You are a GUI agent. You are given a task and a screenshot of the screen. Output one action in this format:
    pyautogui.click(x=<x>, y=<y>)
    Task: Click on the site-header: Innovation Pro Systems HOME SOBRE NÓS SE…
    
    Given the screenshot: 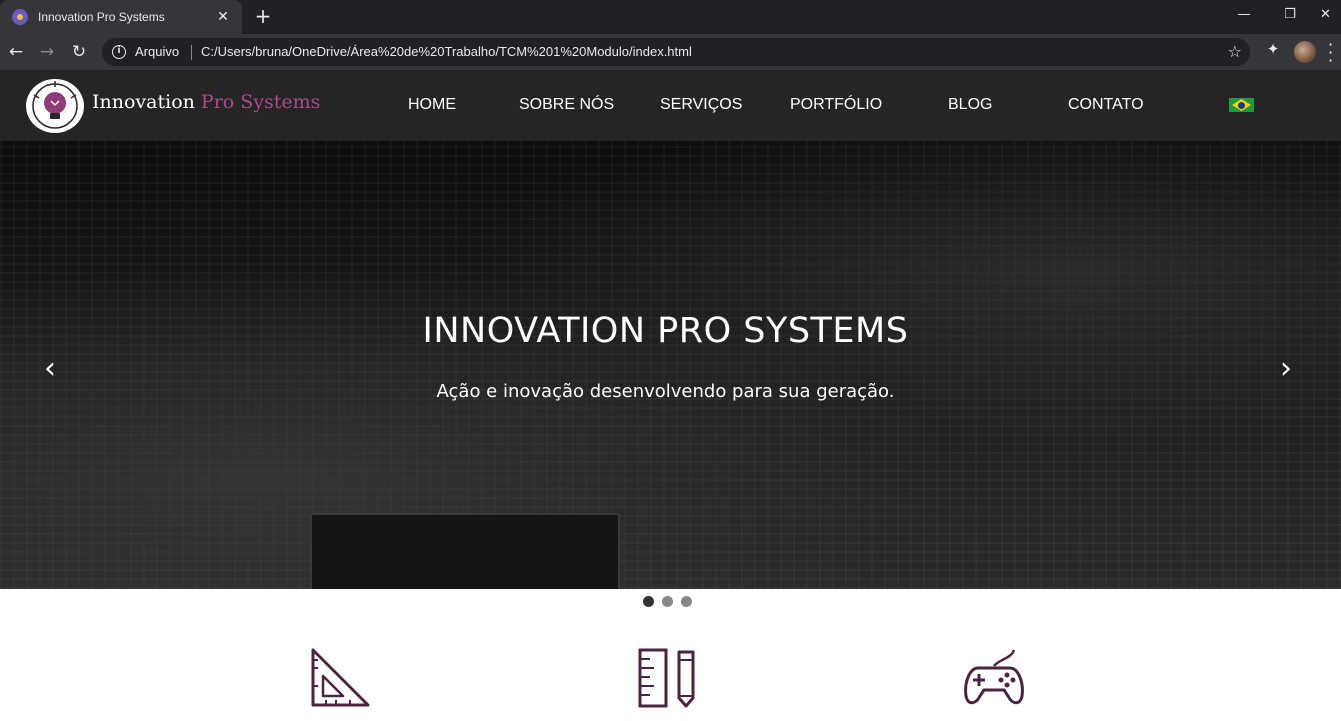 What is the action you would take?
    pyautogui.click(x=670, y=105)
    